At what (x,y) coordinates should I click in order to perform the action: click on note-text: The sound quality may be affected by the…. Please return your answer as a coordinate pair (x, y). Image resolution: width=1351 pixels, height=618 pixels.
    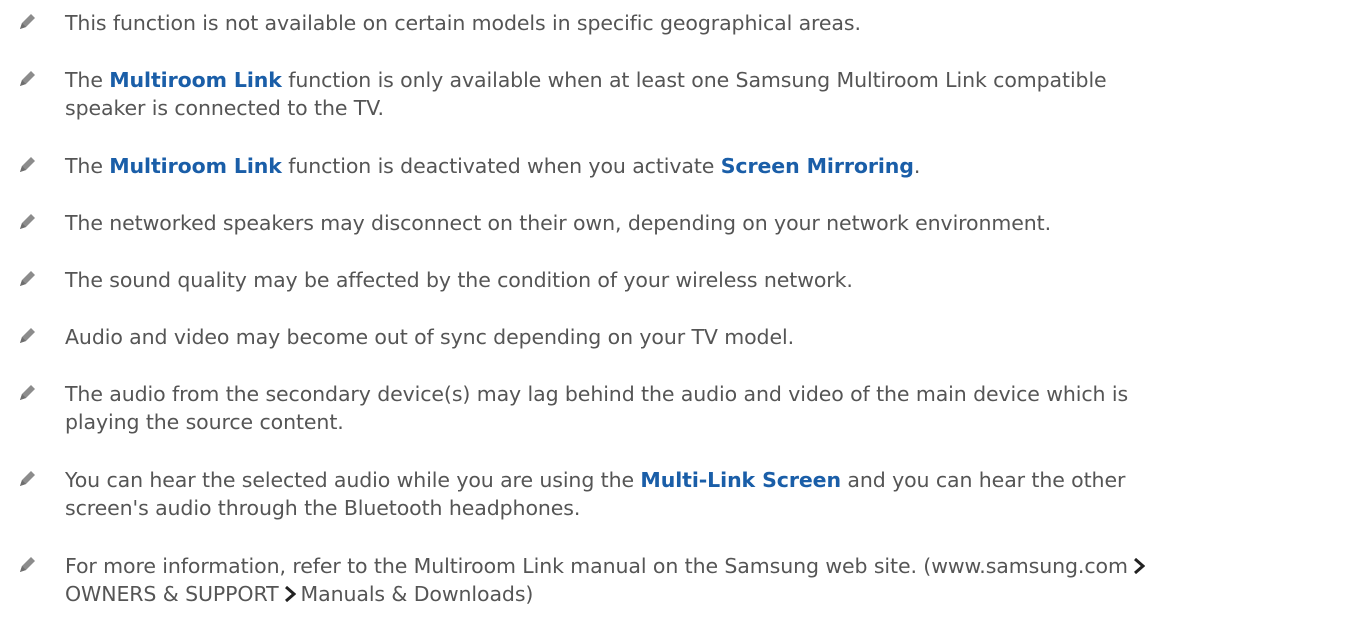
    Looking at the image, I should click on (459, 280).